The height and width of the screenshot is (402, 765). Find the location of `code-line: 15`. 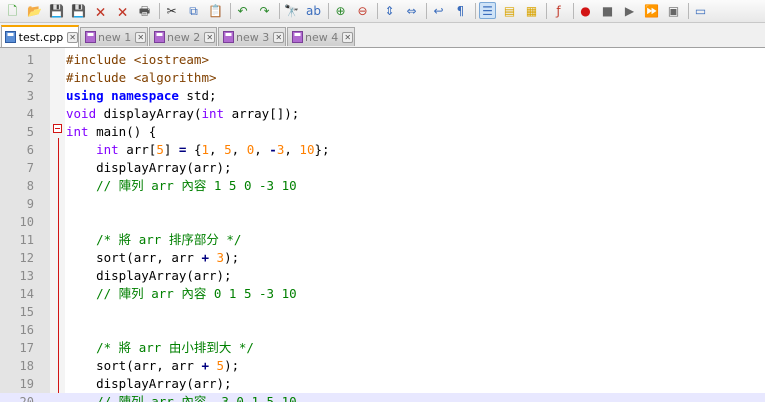

code-line: 15 is located at coordinates (382, 312).